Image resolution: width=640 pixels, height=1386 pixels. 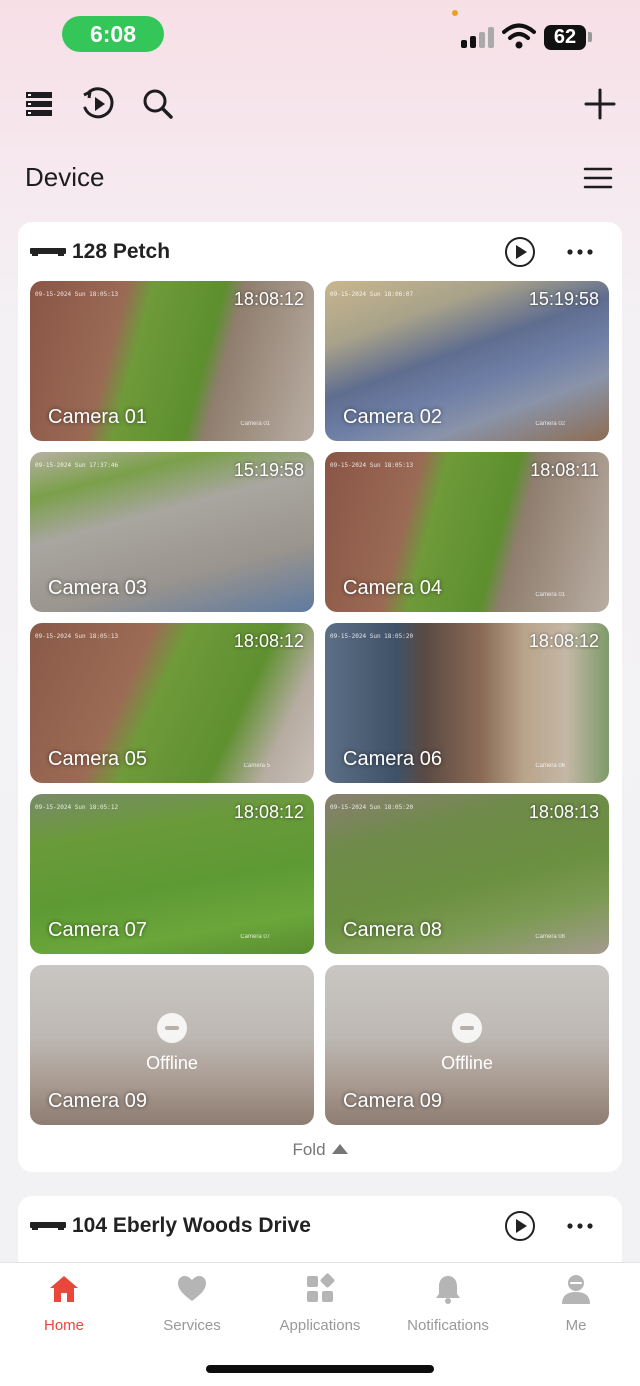 What do you see at coordinates (309, 1149) in the screenshot?
I see `fold-label: Fold` at bounding box center [309, 1149].